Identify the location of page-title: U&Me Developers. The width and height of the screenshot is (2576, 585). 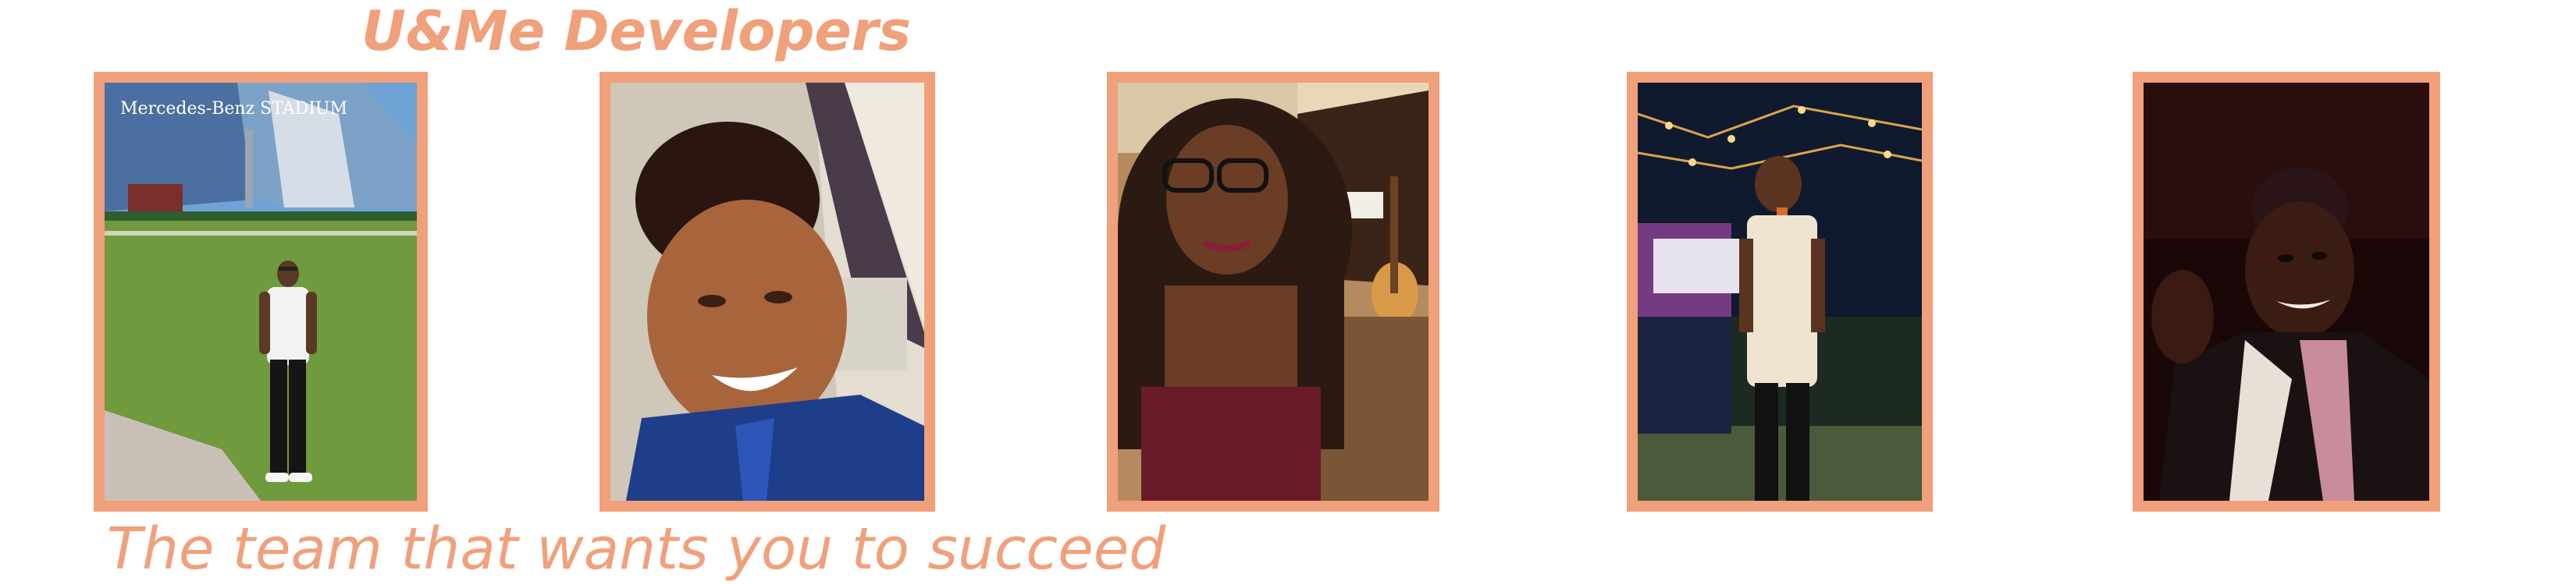
(636, 32).